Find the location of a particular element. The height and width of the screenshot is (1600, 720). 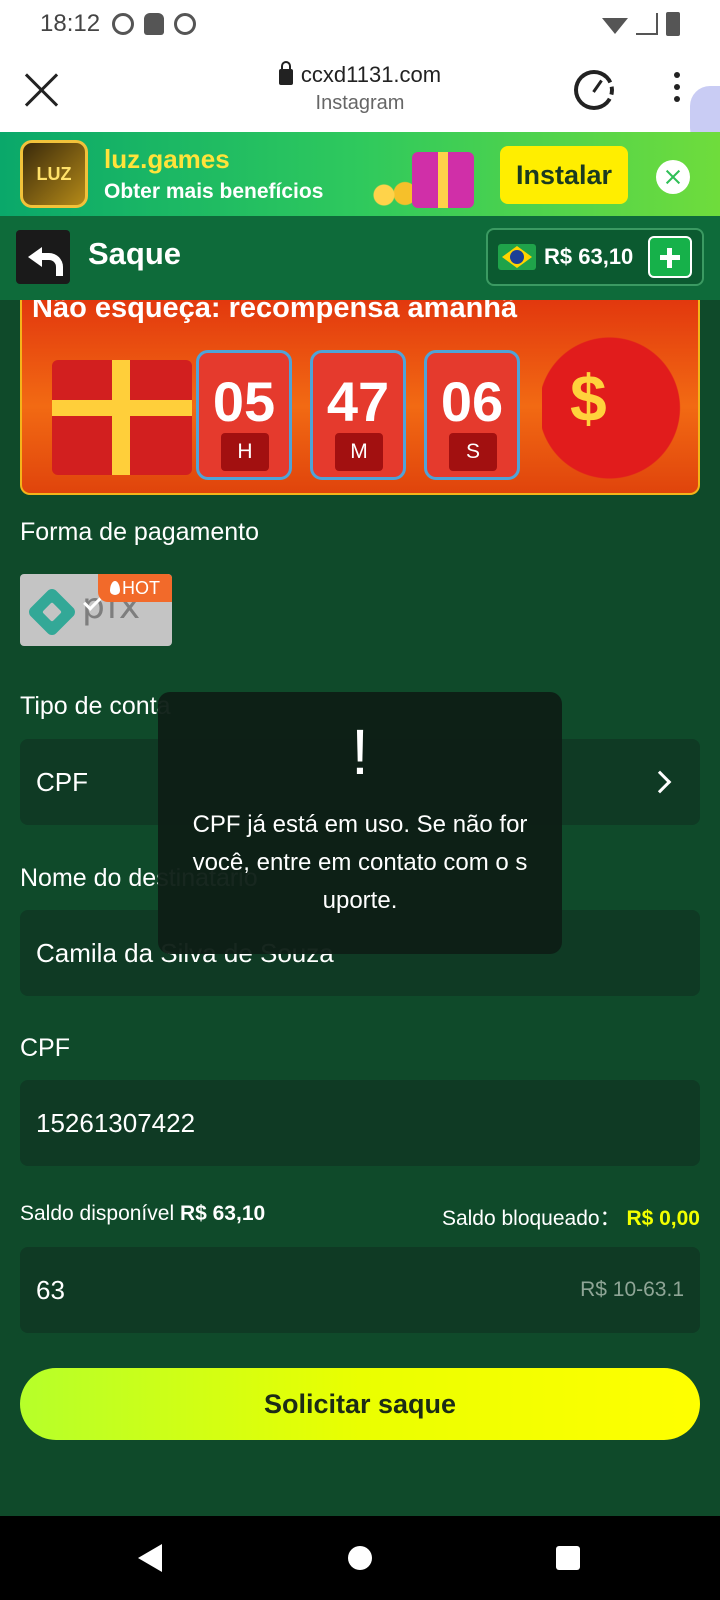

more-options-icon is located at coordinates (677, 87).